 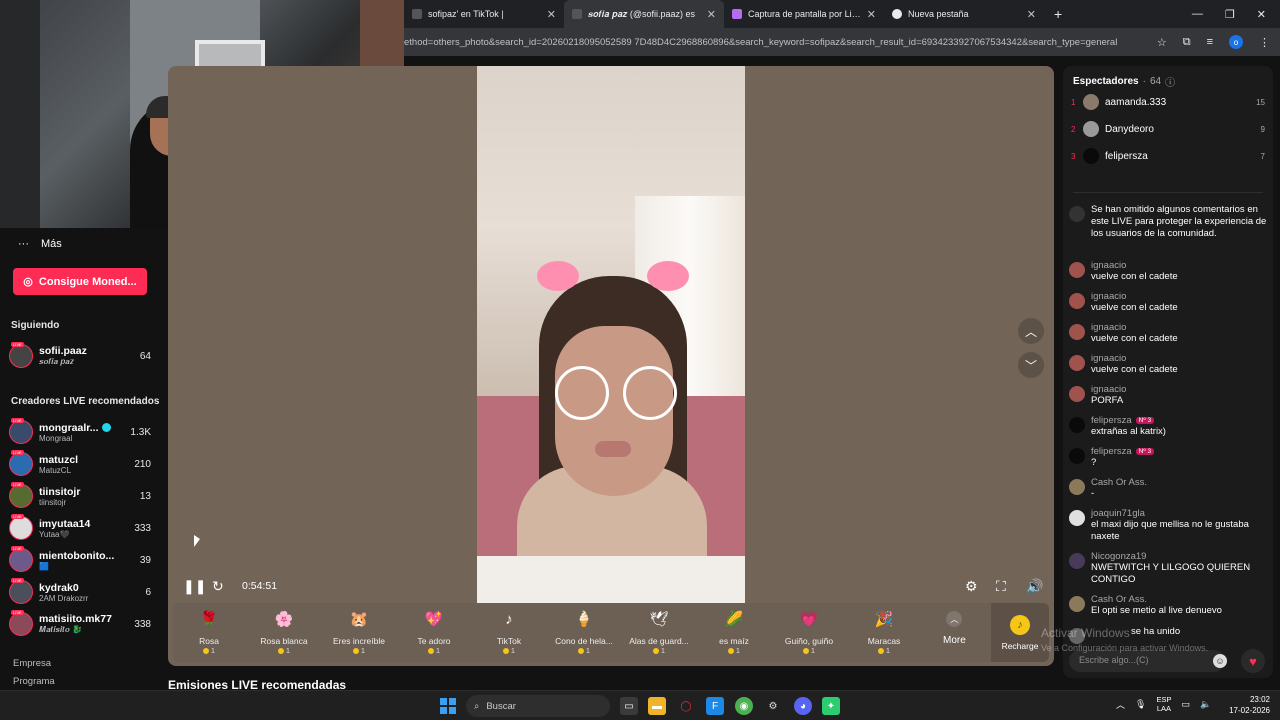 I want to click on settings-gear-icon: ⚙, so click(x=971, y=586).